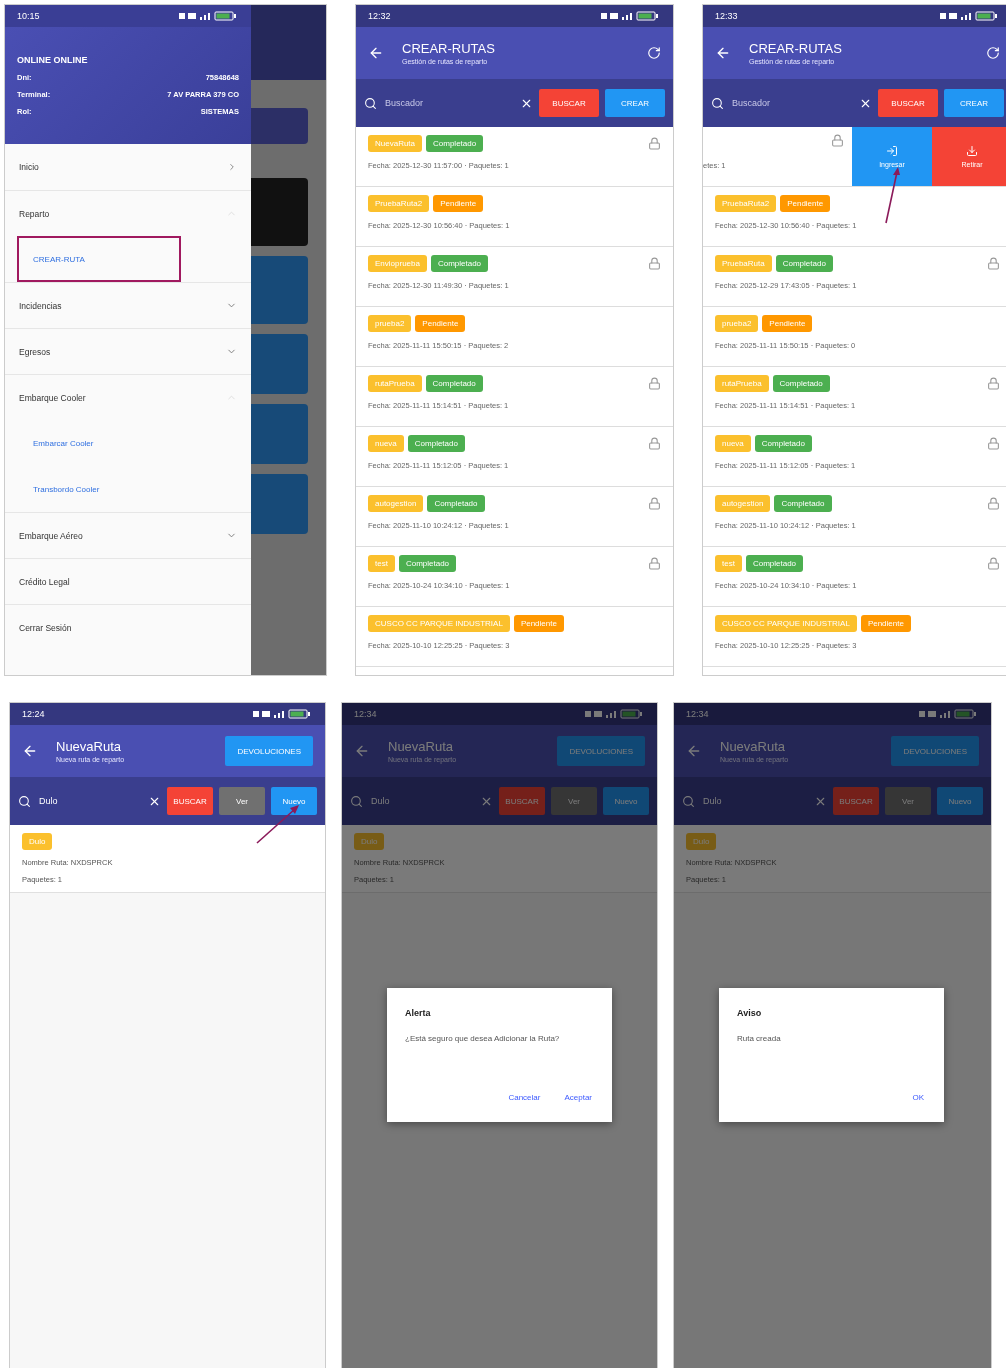 This screenshot has width=1006, height=1368. I want to click on dialog-button: Cancelar, so click(524, 1097).